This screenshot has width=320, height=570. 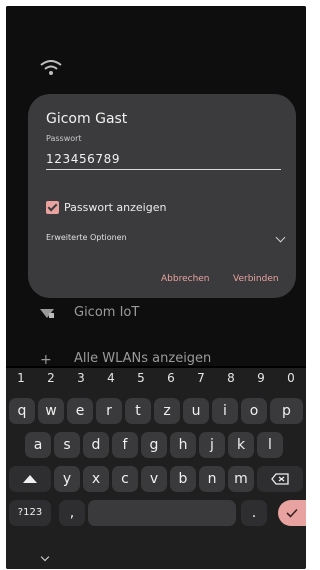 I want to click on shift-key, so click(x=30, y=479).